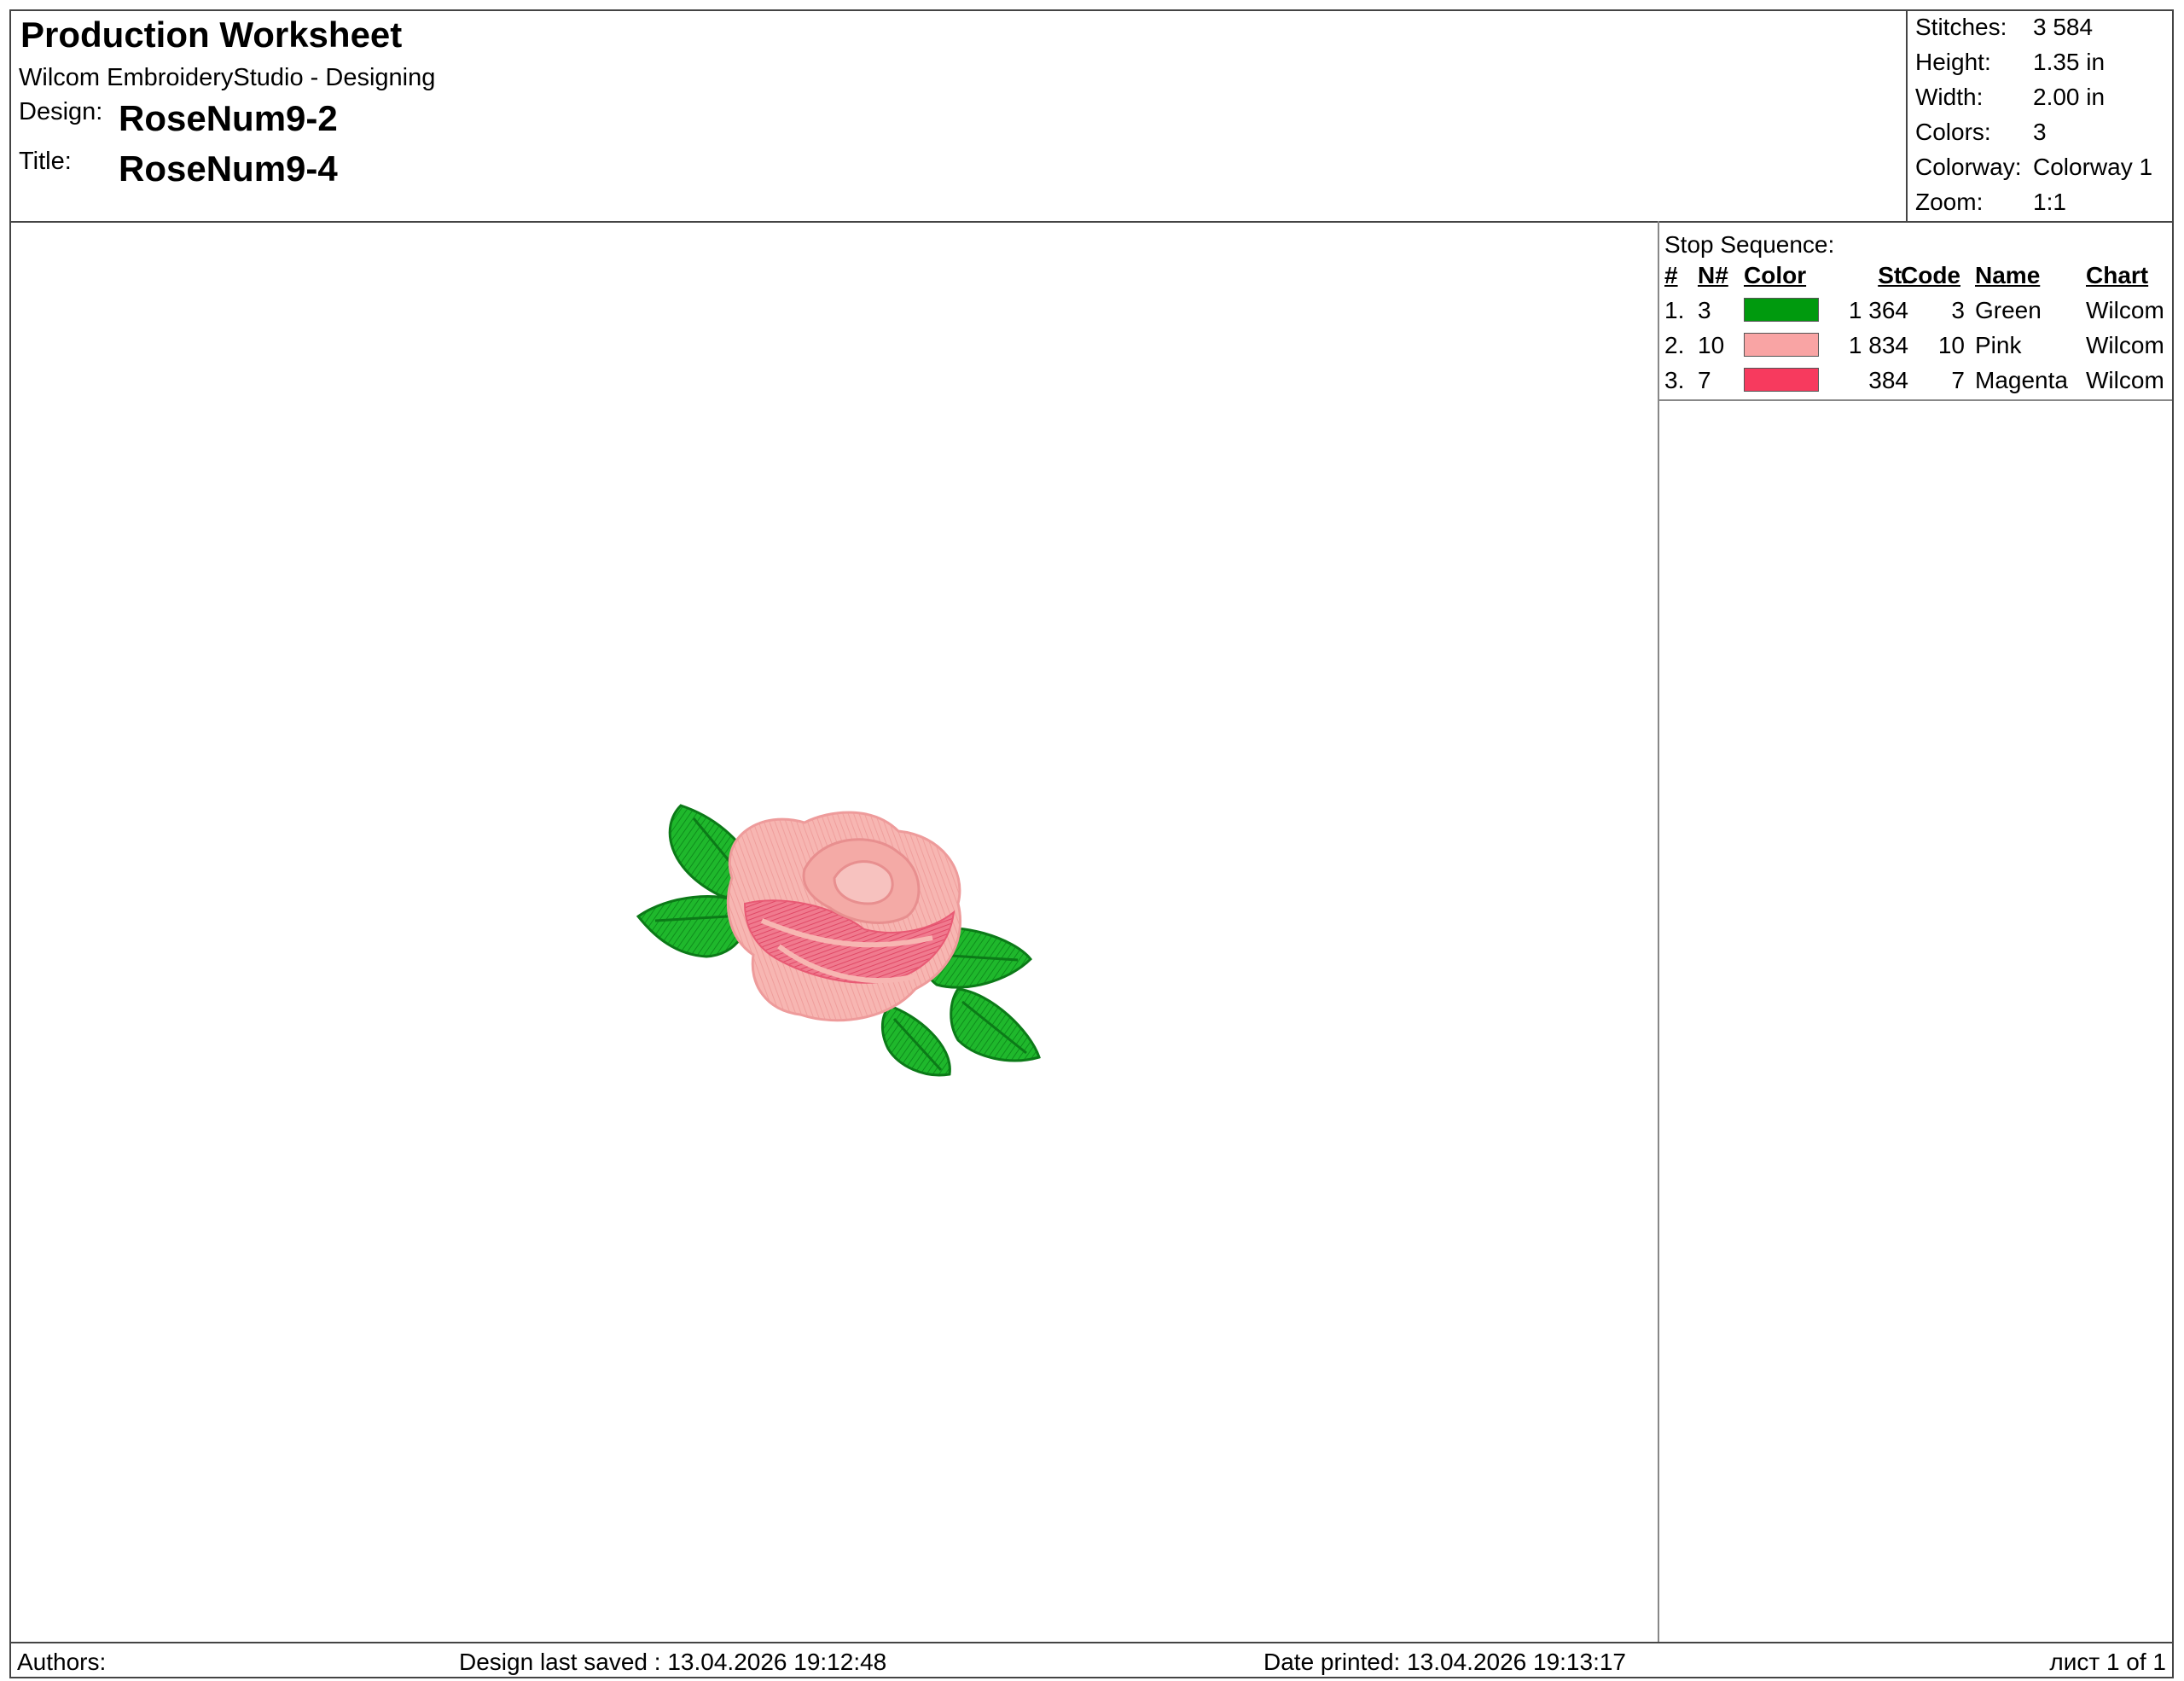 This screenshot has height=1681, width=2184. What do you see at coordinates (45, 161) in the screenshot?
I see `title-label: Title:` at bounding box center [45, 161].